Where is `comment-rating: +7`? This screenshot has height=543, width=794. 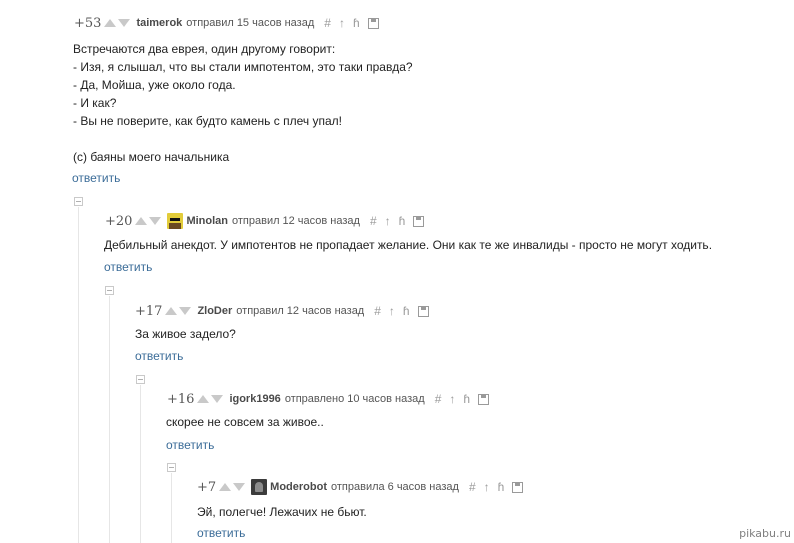 comment-rating: +7 is located at coordinates (207, 487).